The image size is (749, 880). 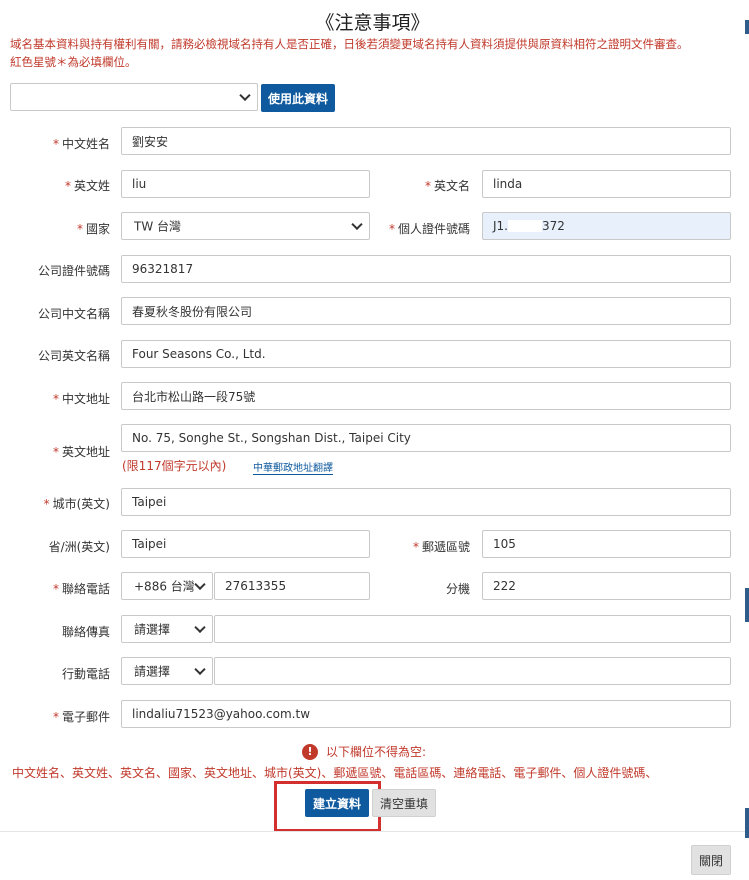 I want to click on last-name-en-input: liu, so click(x=245, y=184).